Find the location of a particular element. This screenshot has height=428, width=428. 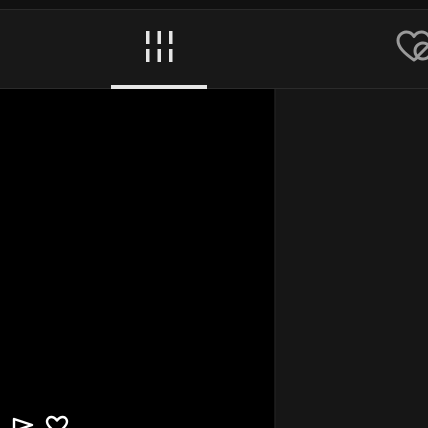

grid-icon is located at coordinates (159, 49).